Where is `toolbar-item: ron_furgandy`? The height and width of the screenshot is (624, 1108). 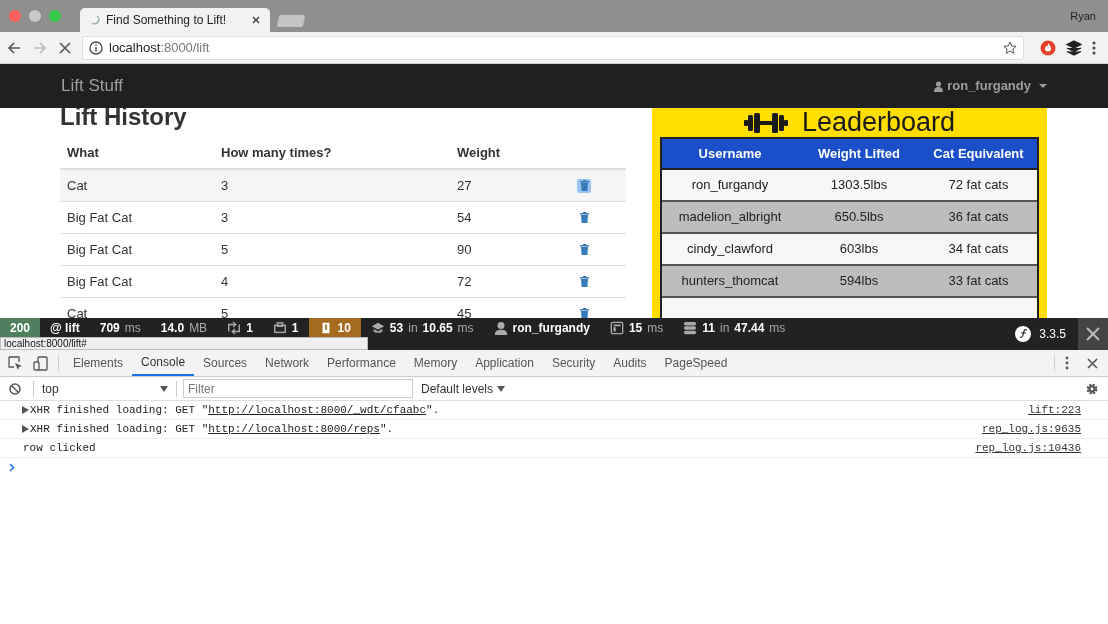 toolbar-item: ron_furgandy is located at coordinates (541, 334).